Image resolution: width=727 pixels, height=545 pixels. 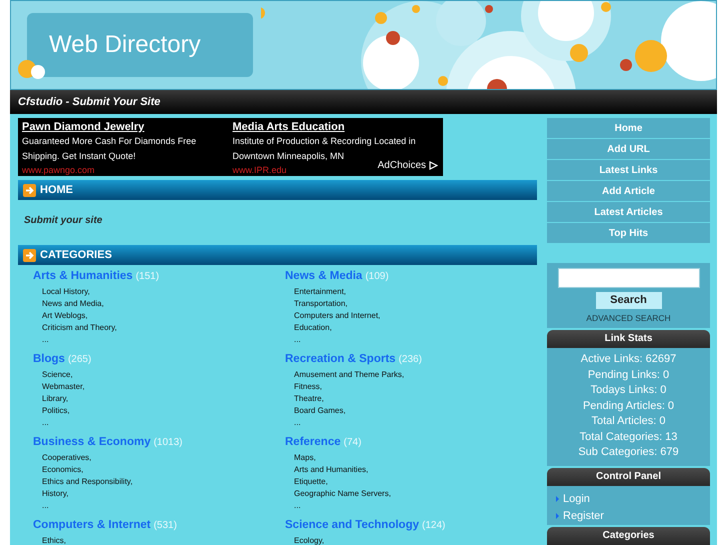 What do you see at coordinates (434, 526) in the screenshot?
I see `category-count: (124)` at bounding box center [434, 526].